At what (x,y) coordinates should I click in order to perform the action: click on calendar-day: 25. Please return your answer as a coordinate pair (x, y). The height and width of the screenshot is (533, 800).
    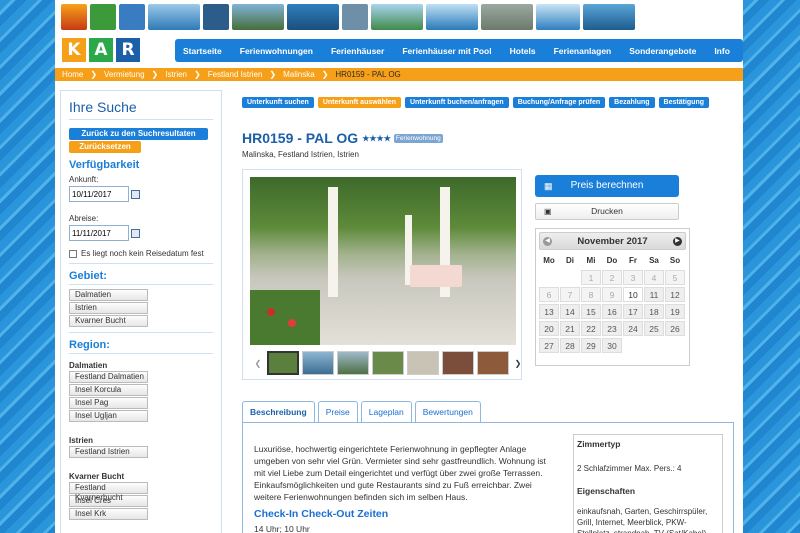
    Looking at the image, I should click on (654, 328).